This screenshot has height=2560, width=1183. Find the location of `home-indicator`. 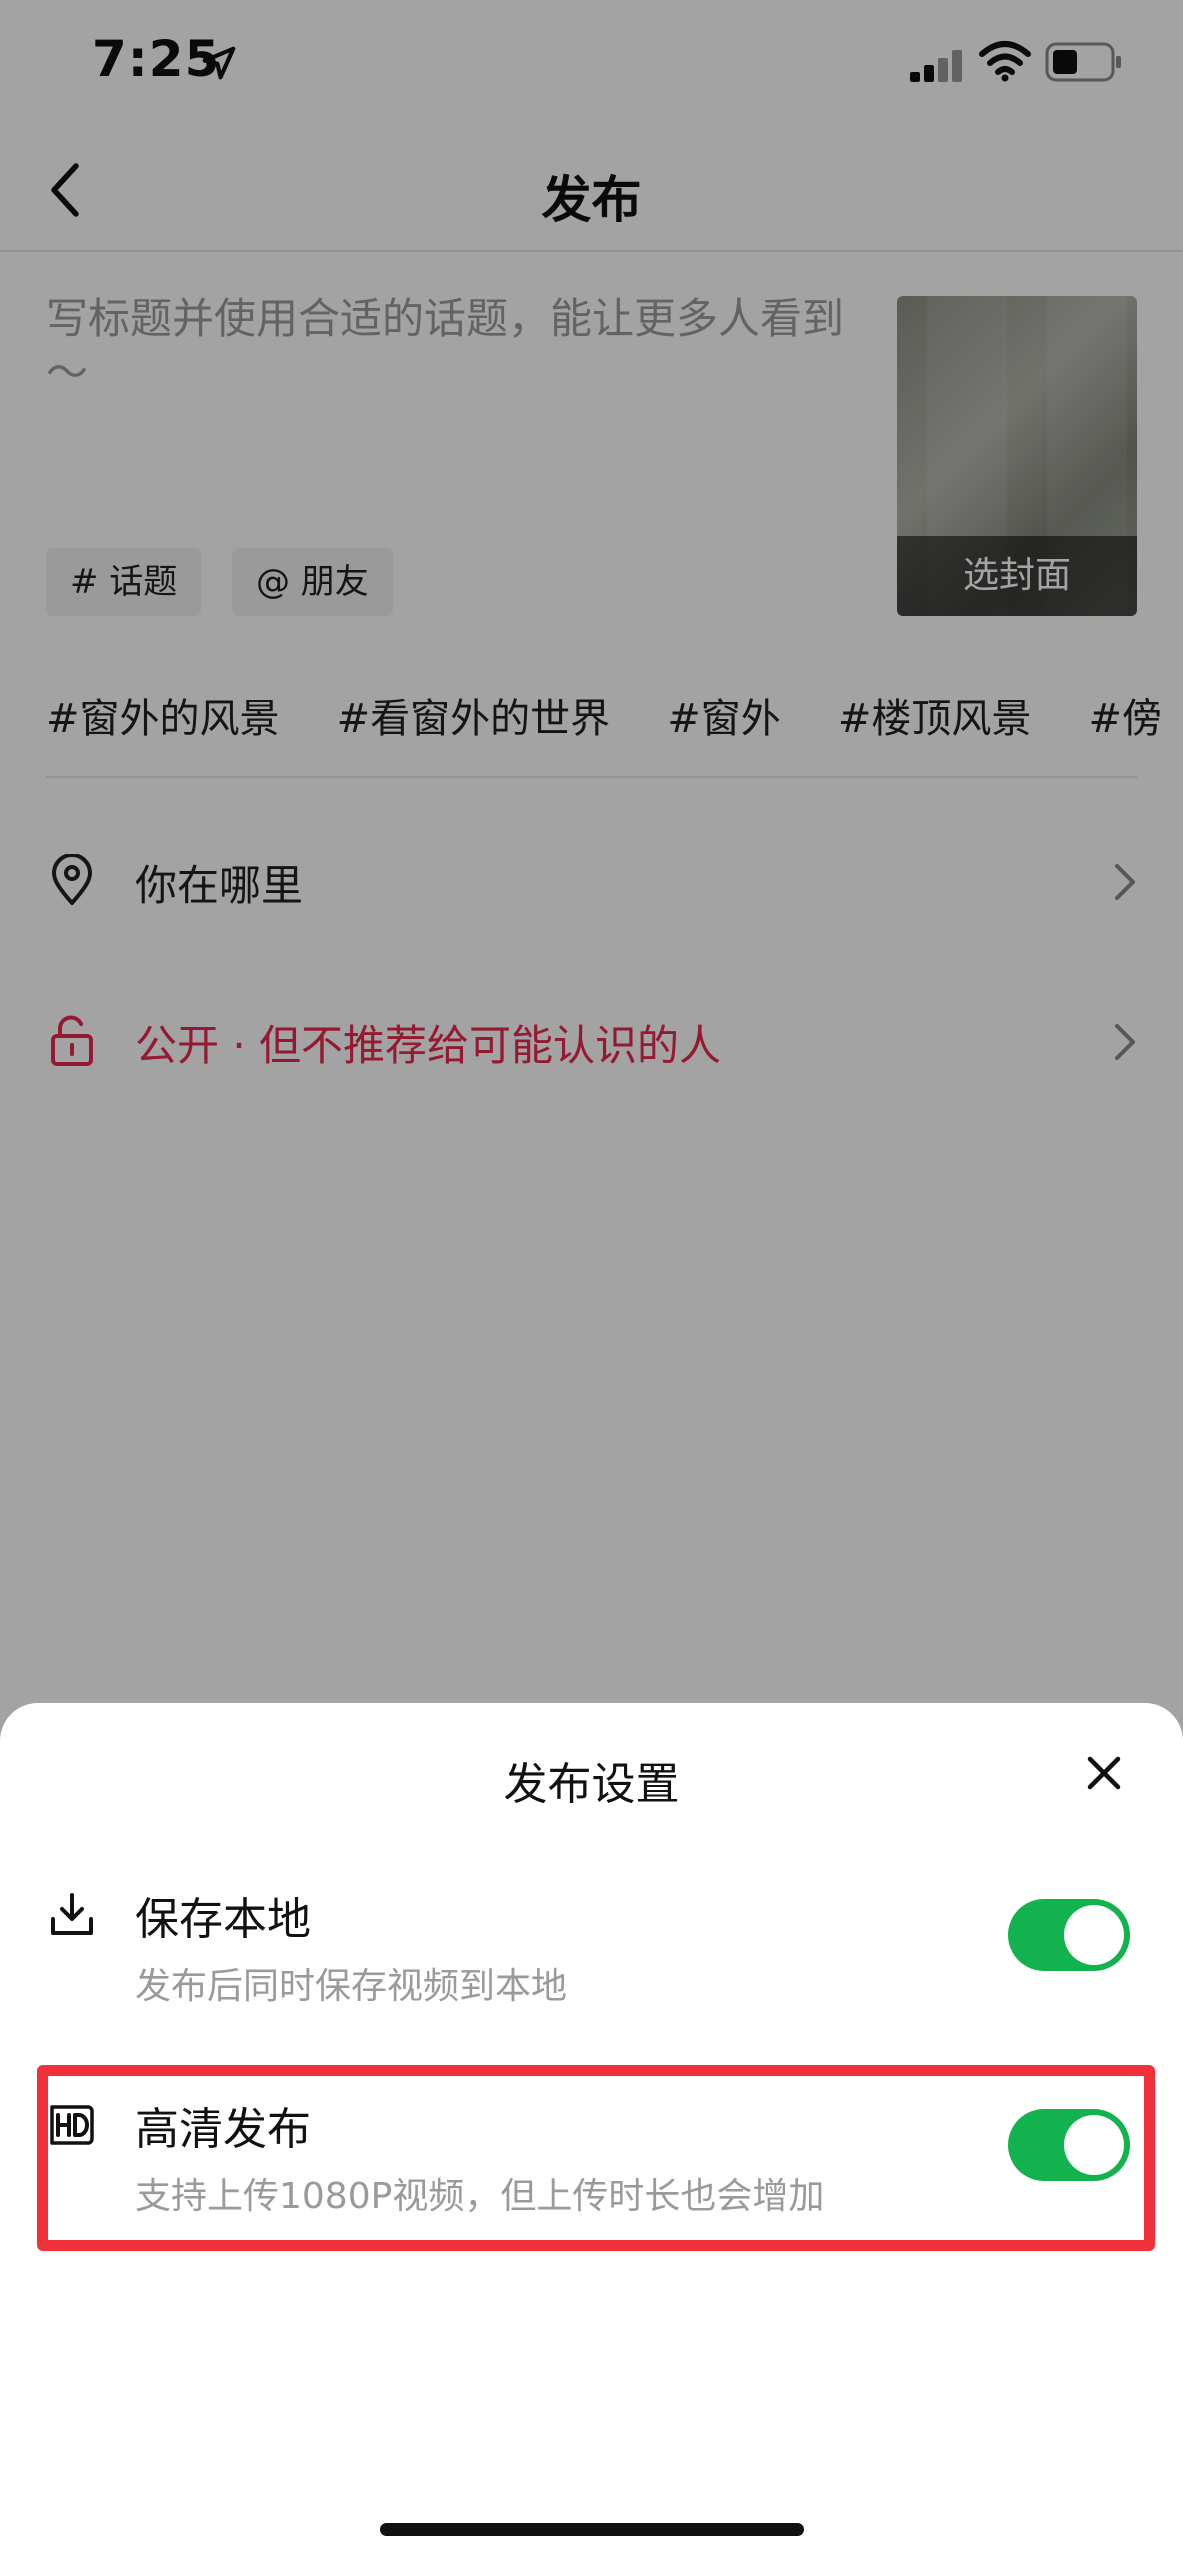

home-indicator is located at coordinates (592, 2529).